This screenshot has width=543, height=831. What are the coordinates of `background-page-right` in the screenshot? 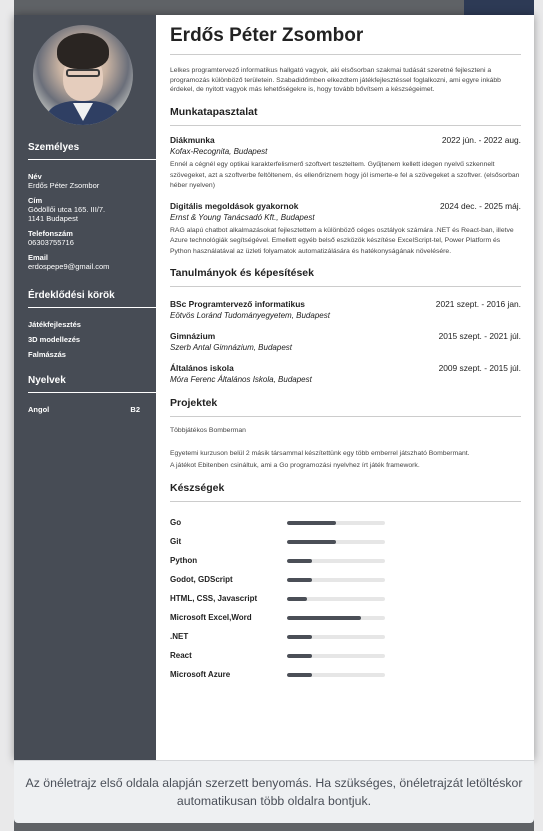 It's located at (538, 415).